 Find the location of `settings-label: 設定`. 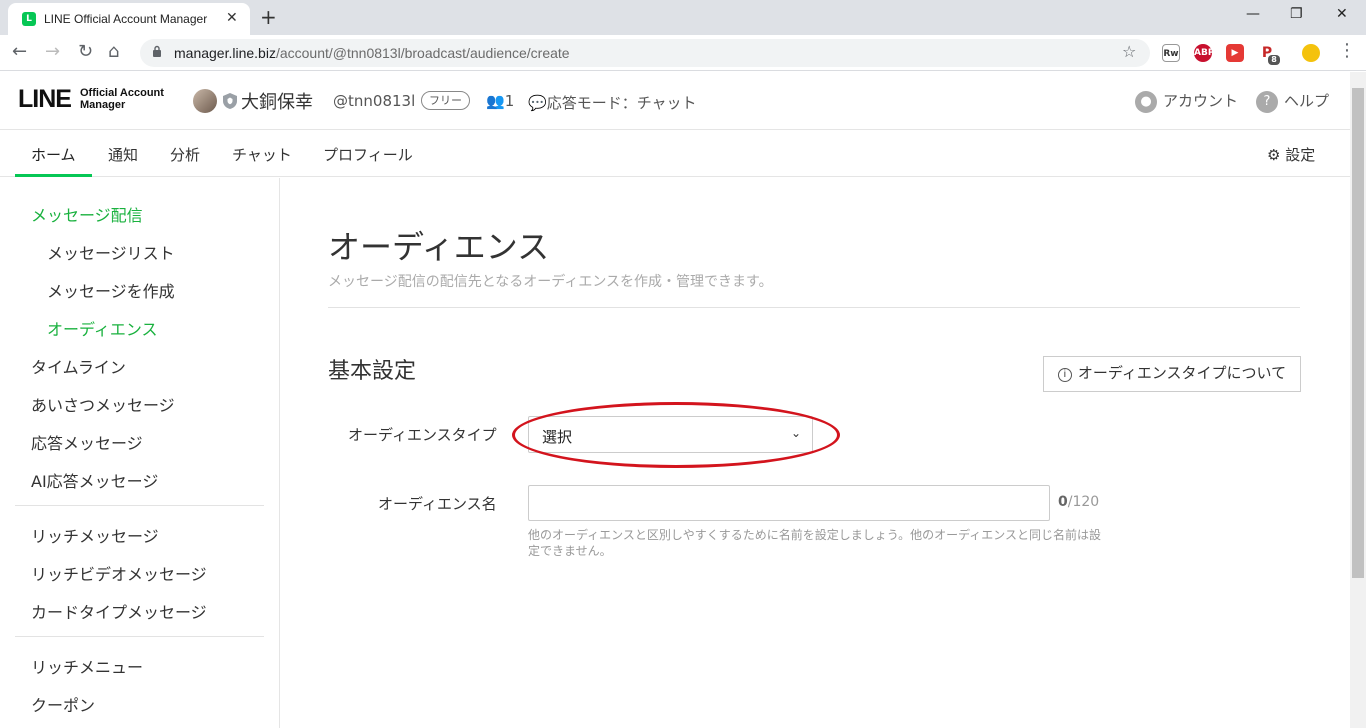

settings-label: 設定 is located at coordinates (1300, 155).